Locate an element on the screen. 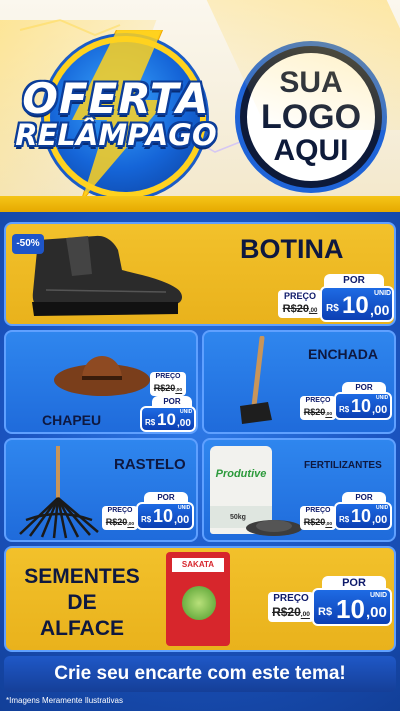 Image resolution: width=400 pixels, height=711 pixels. seed-pack-image: SAKATA is located at coordinates (198, 599).